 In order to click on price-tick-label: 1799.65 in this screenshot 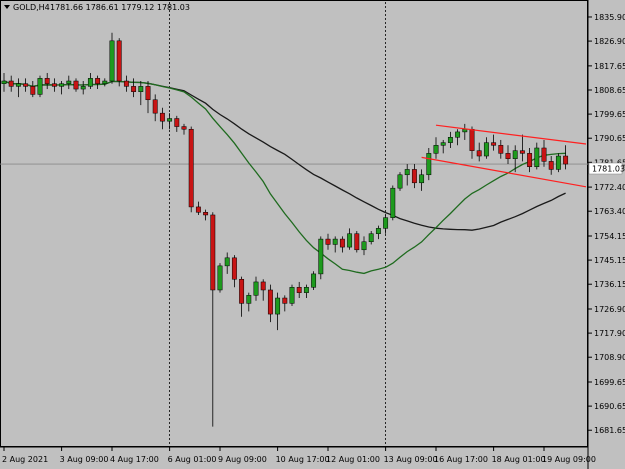, I will do `click(609, 114)`.